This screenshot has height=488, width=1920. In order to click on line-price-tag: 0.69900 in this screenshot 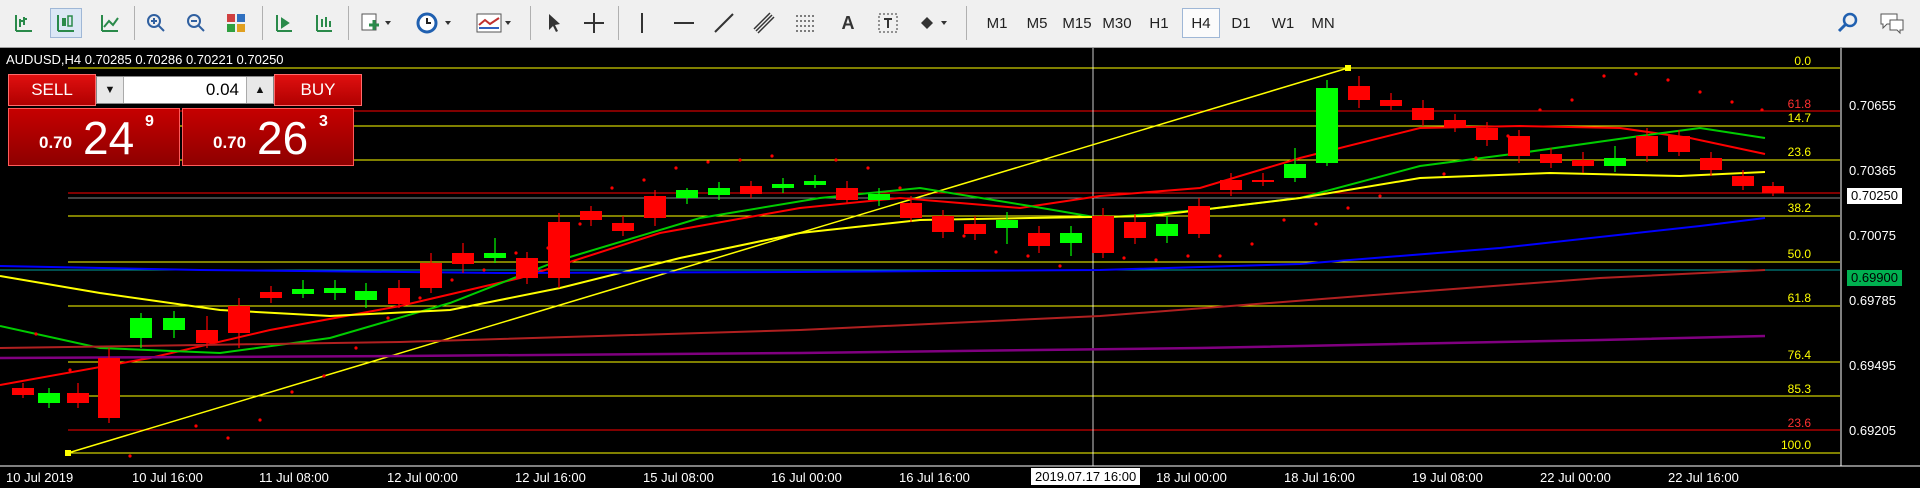, I will do `click(1874, 278)`.